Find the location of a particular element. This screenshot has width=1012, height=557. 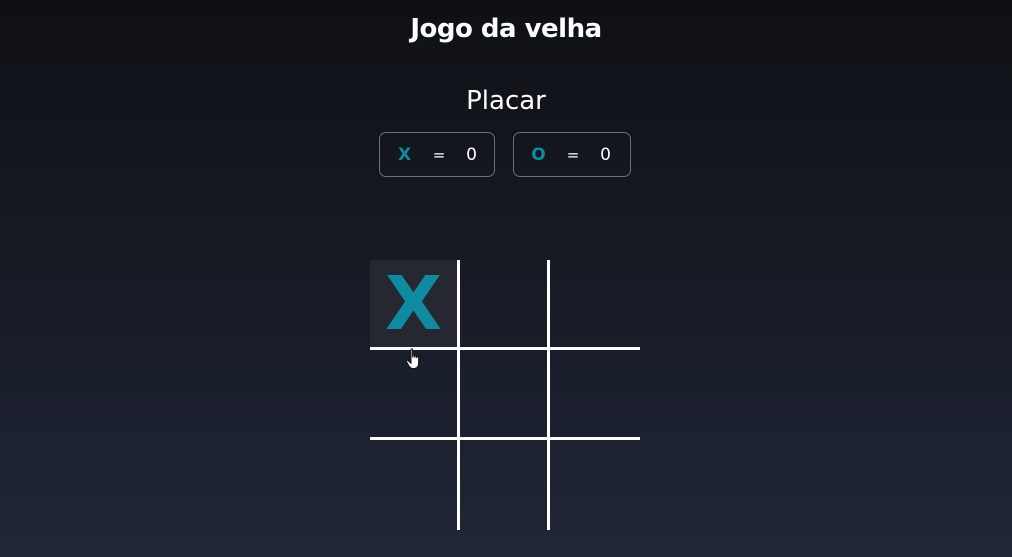

game-board: X is located at coordinates (505, 395).